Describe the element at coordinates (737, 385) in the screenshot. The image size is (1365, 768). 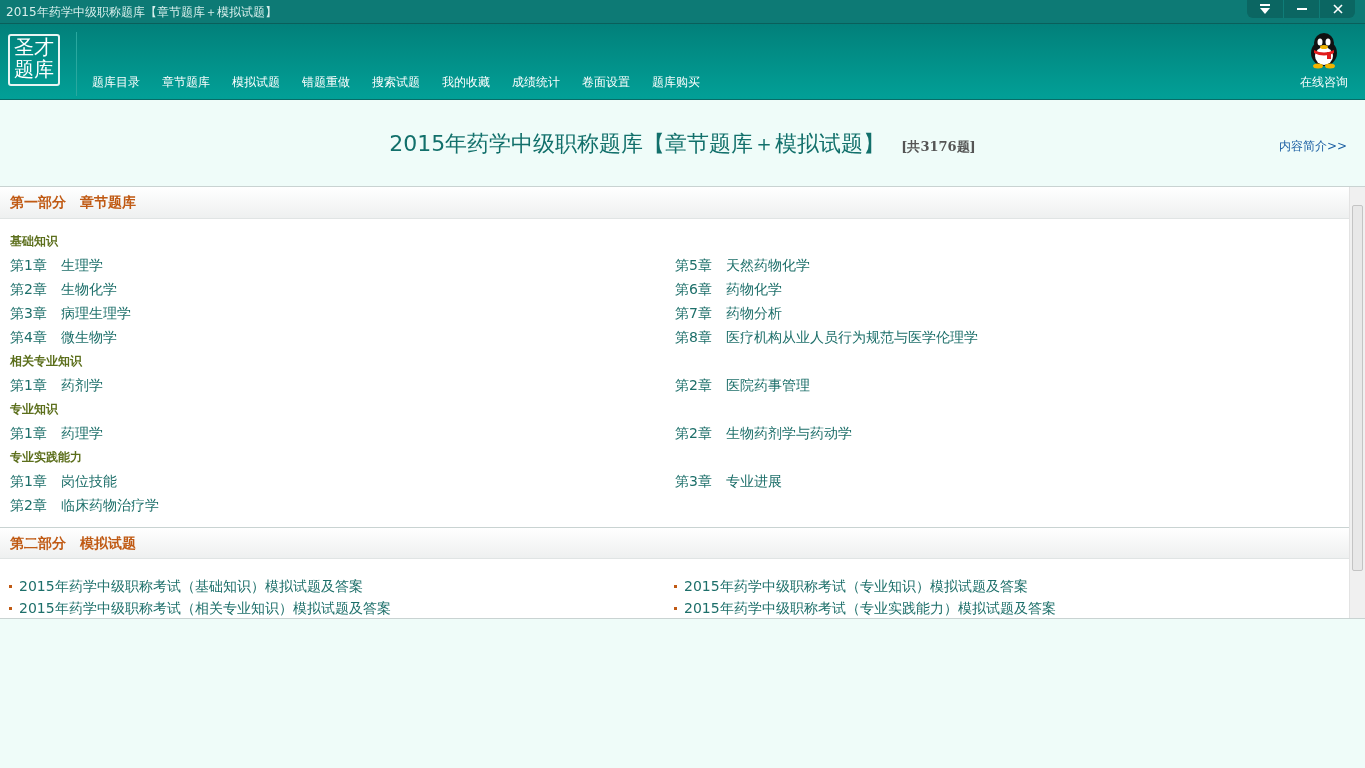
I see `chapter-link: 第2章 医院药事管理` at that location.